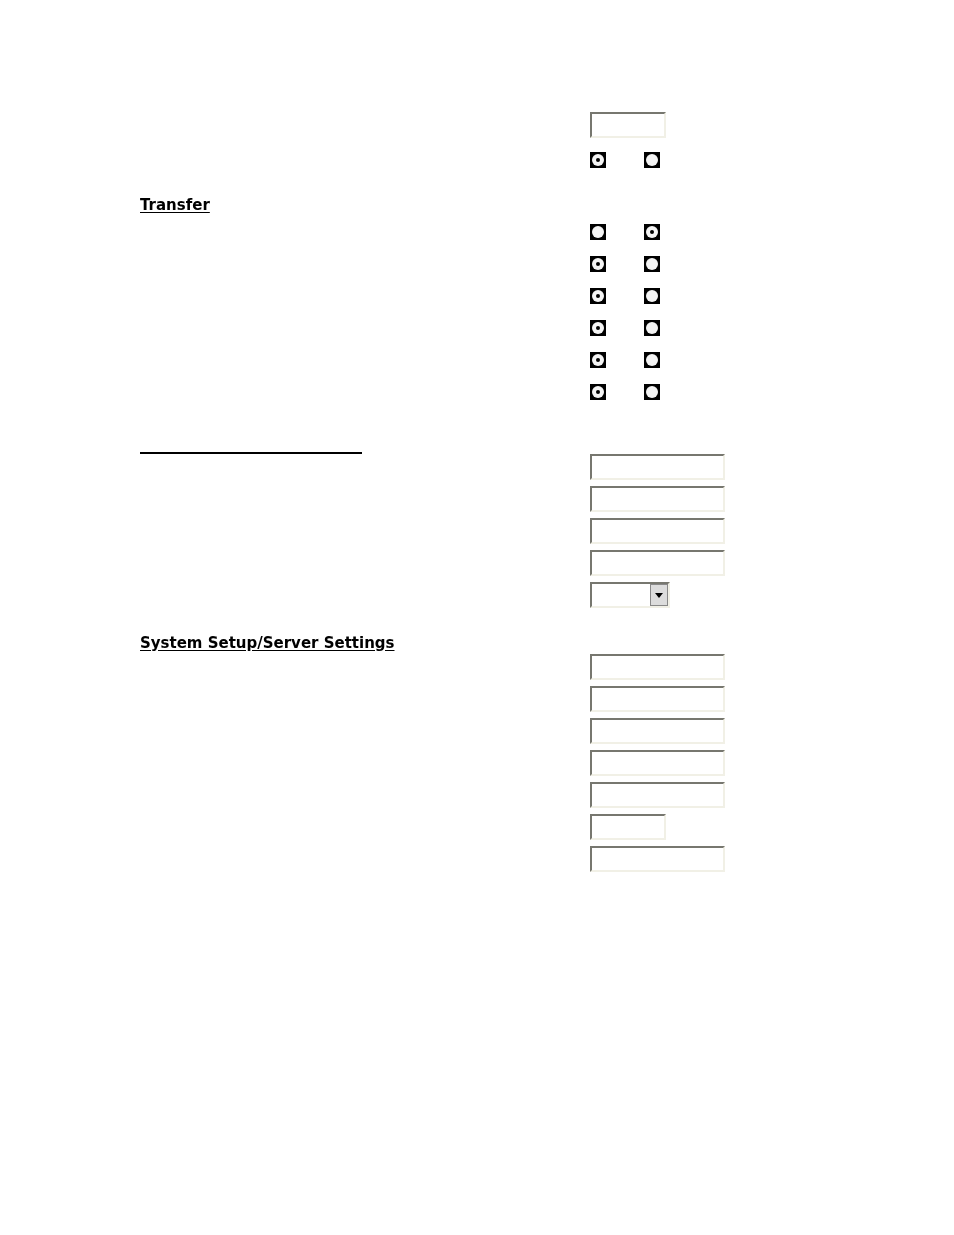  I want to click on dropdown-field, so click(630, 595).